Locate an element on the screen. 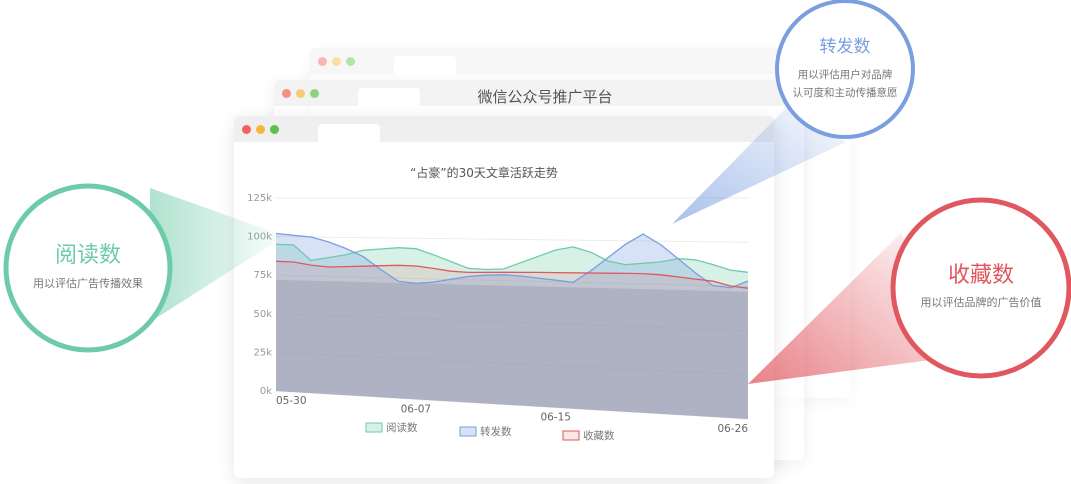 The height and width of the screenshot is (484, 1071). y-tick-label: 75k is located at coordinates (262, 275).